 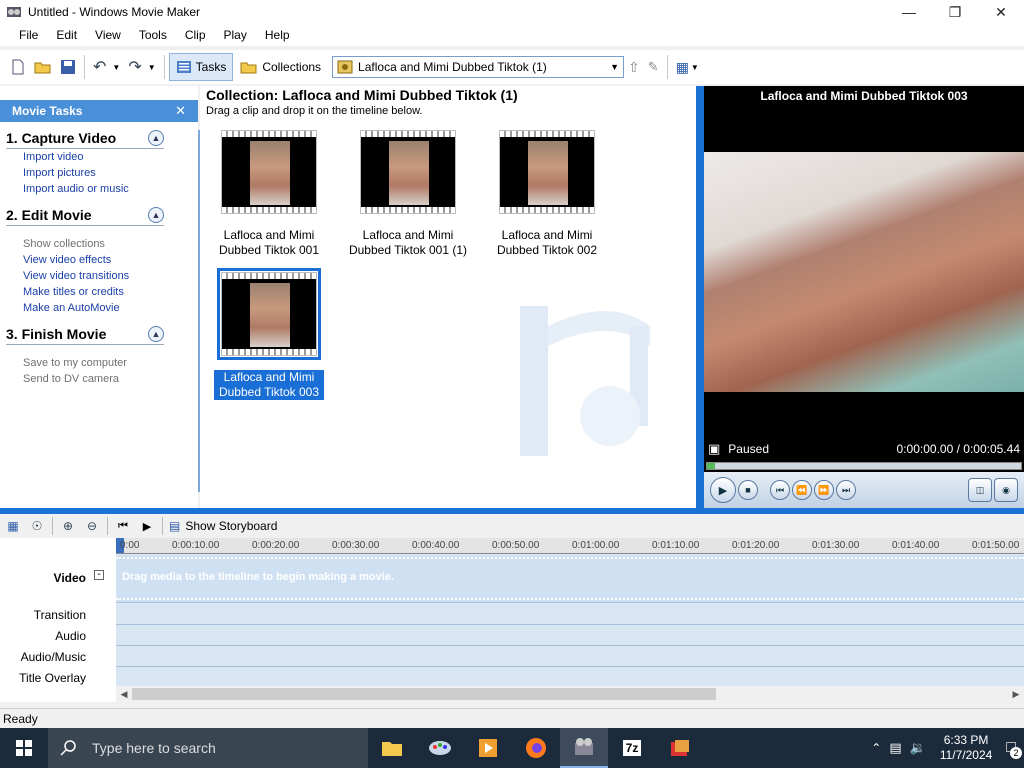 What do you see at coordinates (424, 694) in the screenshot?
I see `scrollbar-thumb` at bounding box center [424, 694].